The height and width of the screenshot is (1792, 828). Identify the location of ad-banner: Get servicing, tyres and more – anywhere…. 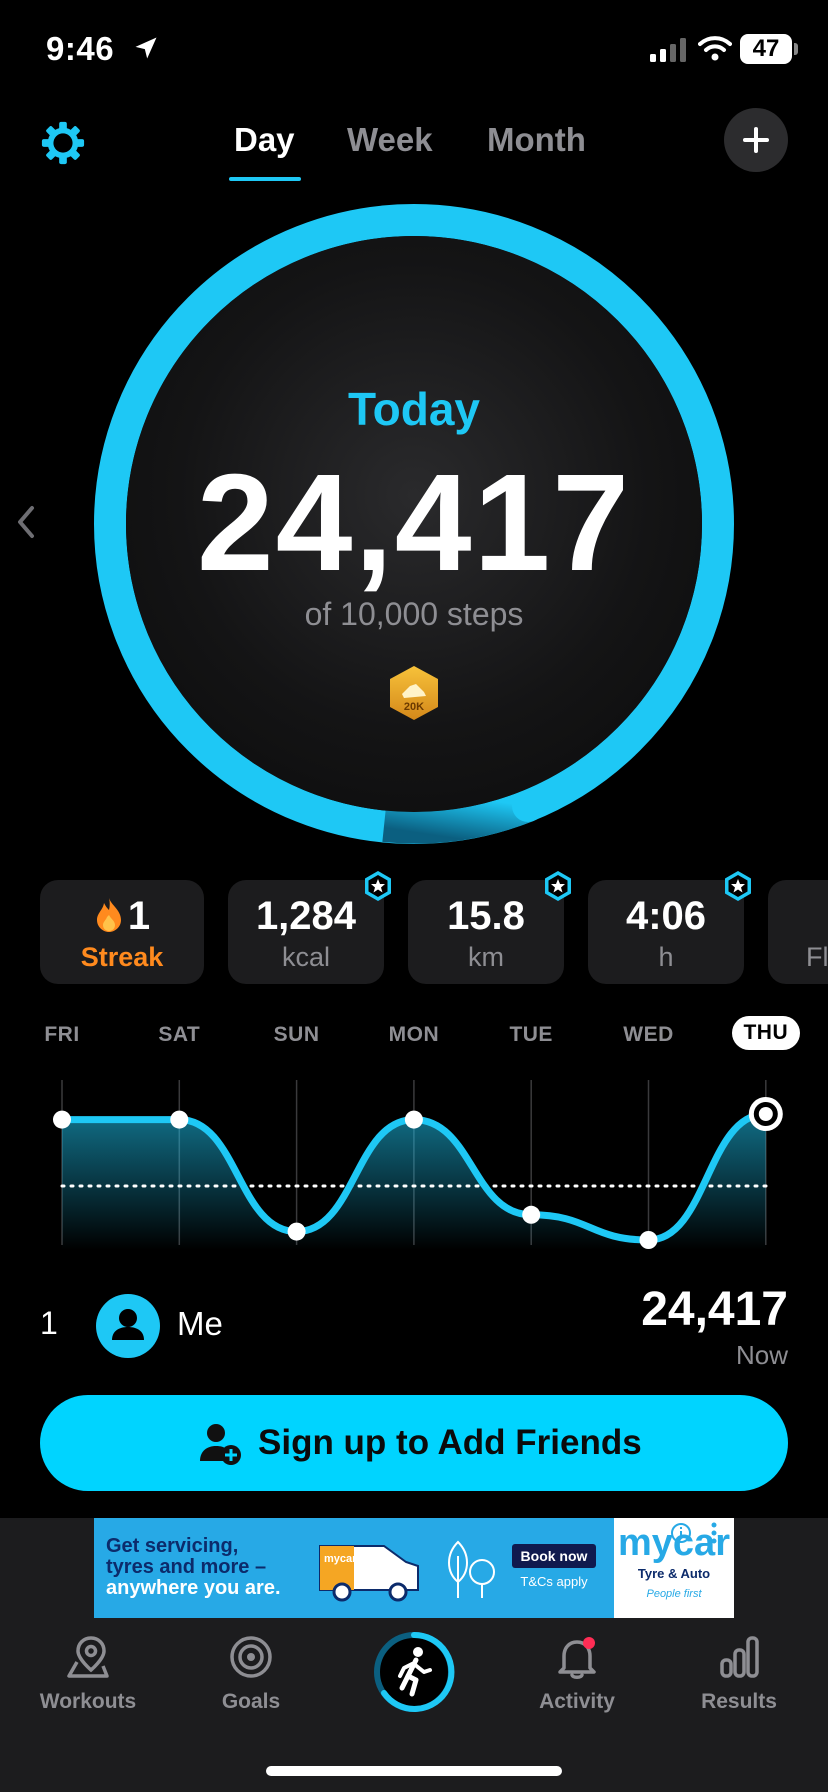
(414, 1568).